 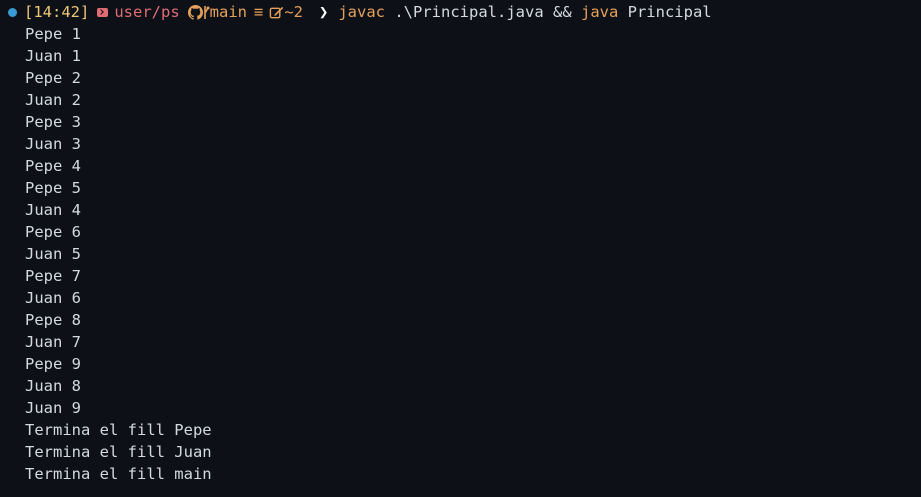 I want to click on output-line: Juan 4, so click(x=53, y=210).